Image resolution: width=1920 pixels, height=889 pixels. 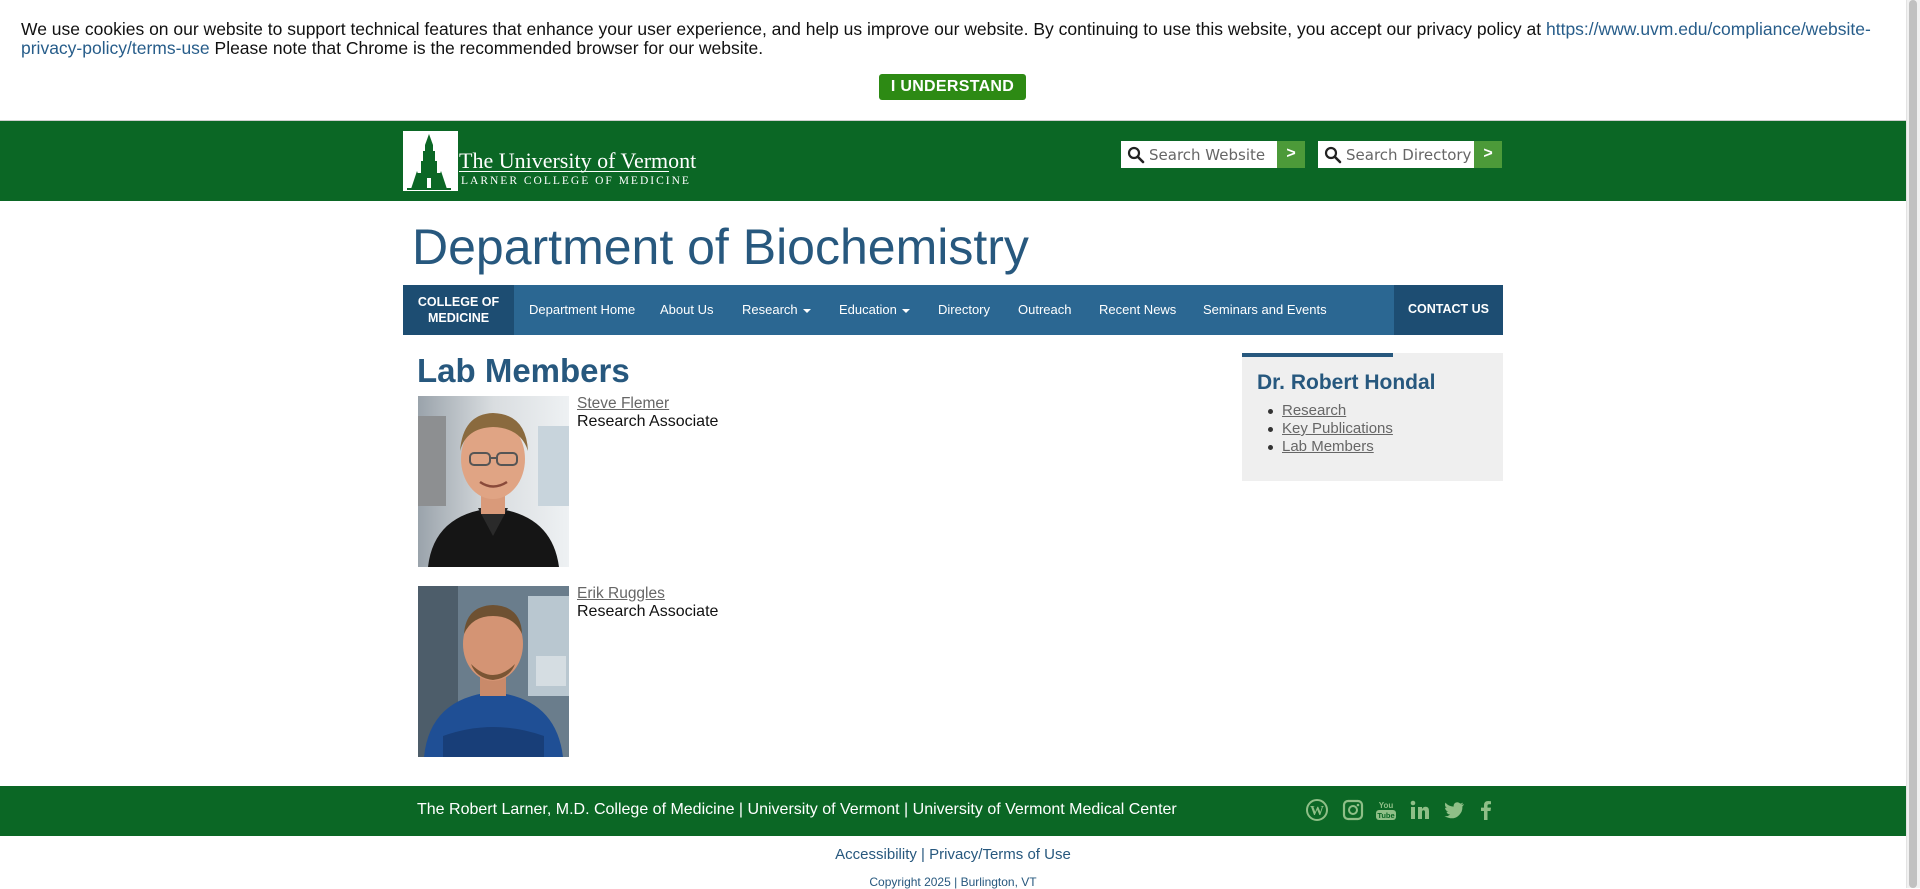 What do you see at coordinates (429, 161) in the screenshot?
I see `tower-logo-icon` at bounding box center [429, 161].